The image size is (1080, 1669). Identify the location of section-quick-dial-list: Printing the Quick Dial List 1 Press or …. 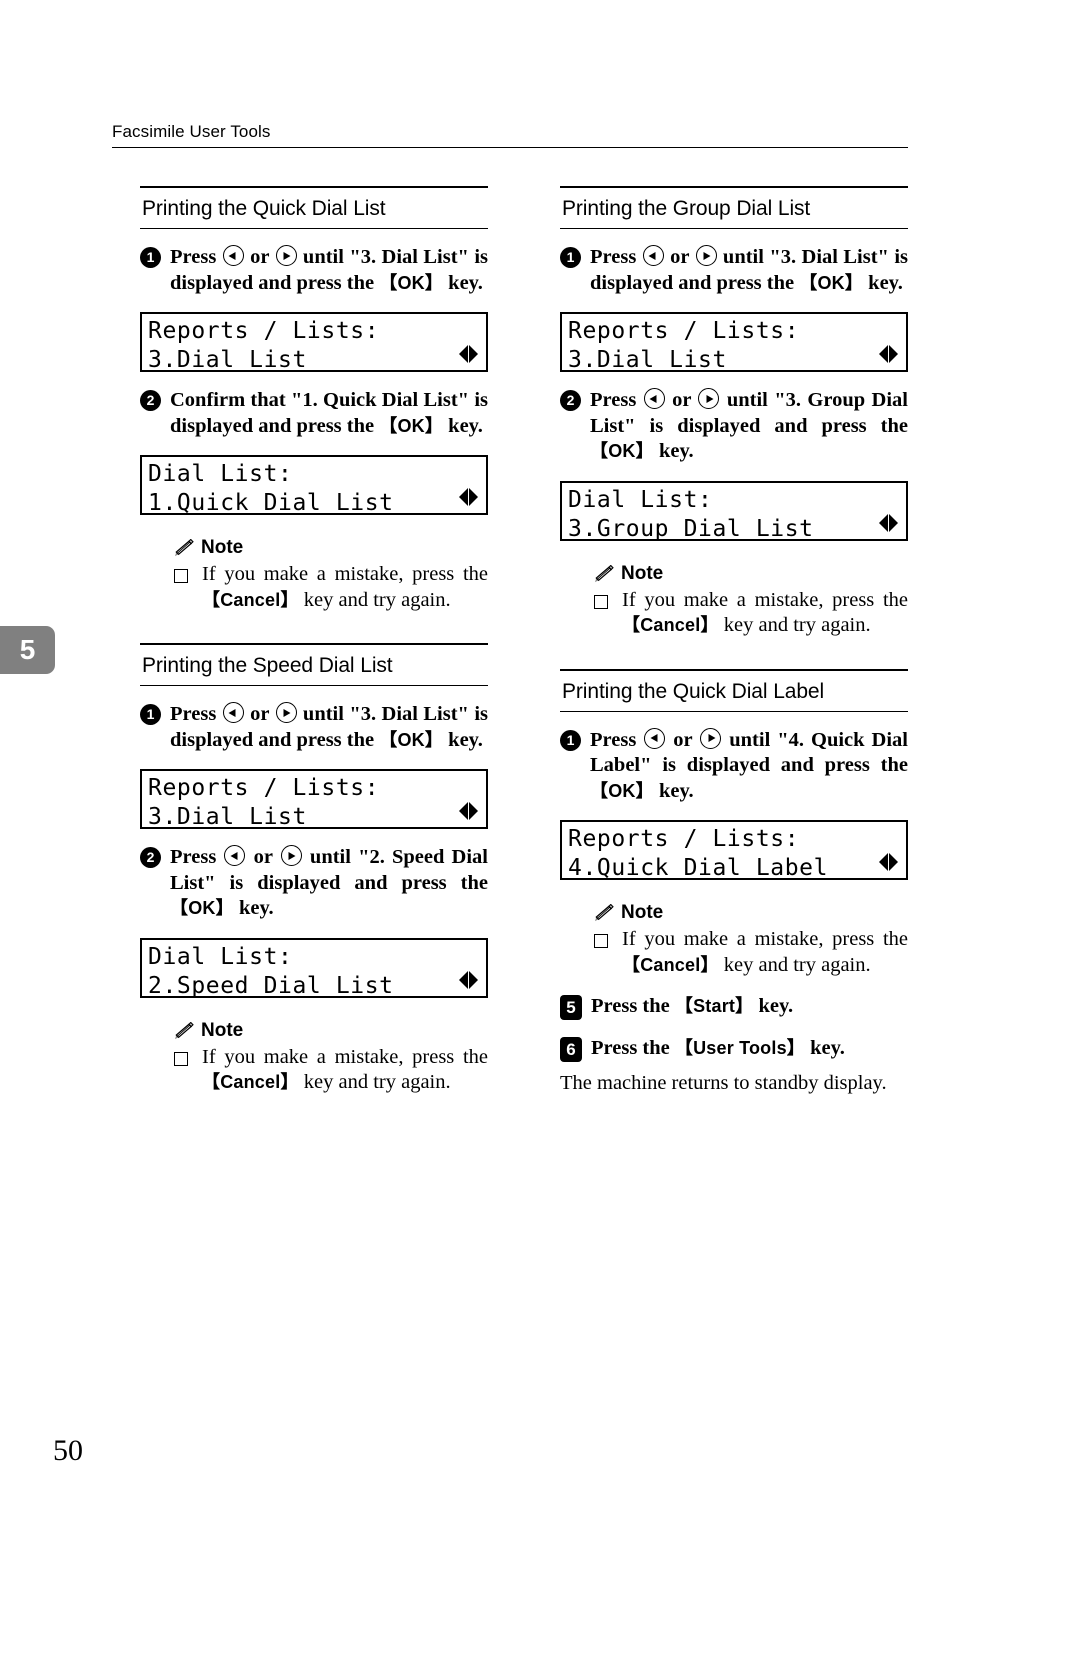
(314, 399).